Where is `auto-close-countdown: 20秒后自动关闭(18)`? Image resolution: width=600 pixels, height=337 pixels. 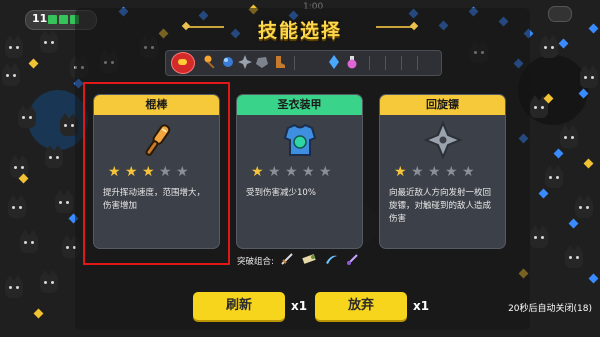 auto-close-countdown: 20秒后自动关闭(18) is located at coordinates (550, 309).